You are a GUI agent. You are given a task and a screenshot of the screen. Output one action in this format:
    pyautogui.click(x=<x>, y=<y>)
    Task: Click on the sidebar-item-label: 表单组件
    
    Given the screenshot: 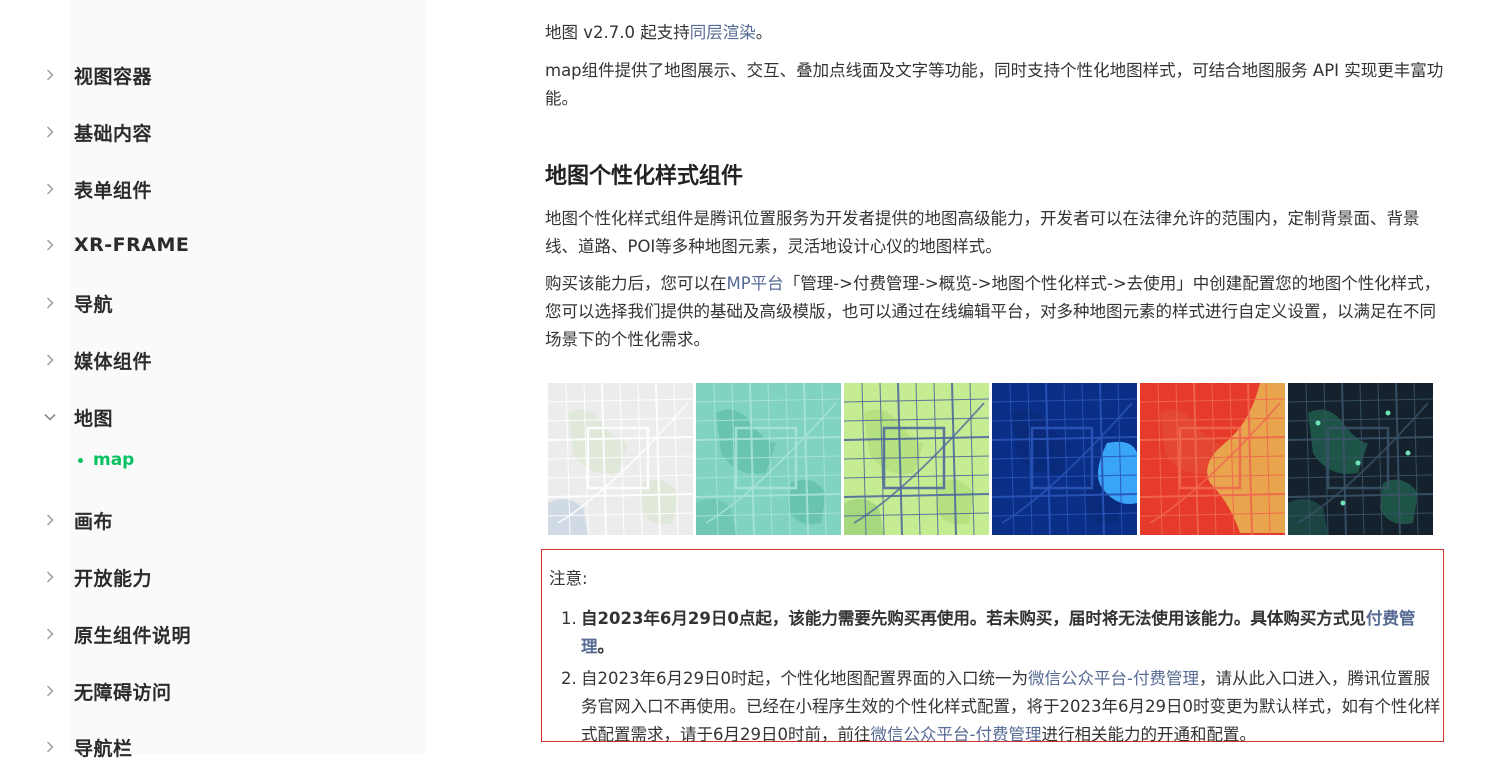 What is the action you would take?
    pyautogui.click(x=113, y=190)
    